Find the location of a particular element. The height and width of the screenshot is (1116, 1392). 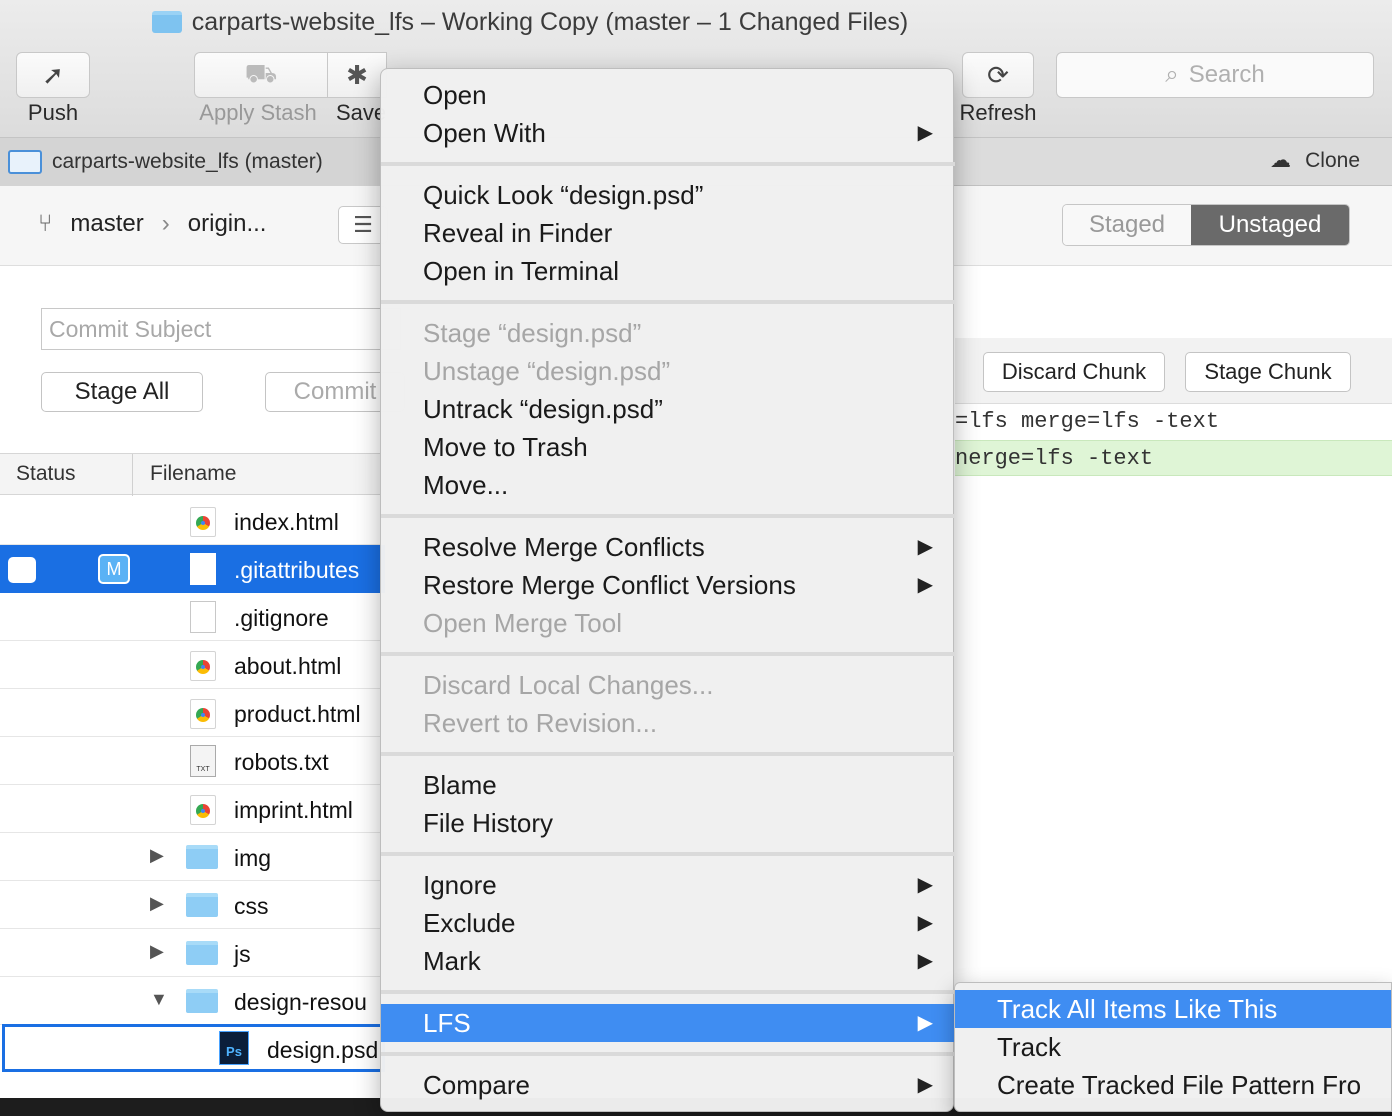

text-file-icon: TXT is located at coordinates (203, 761).